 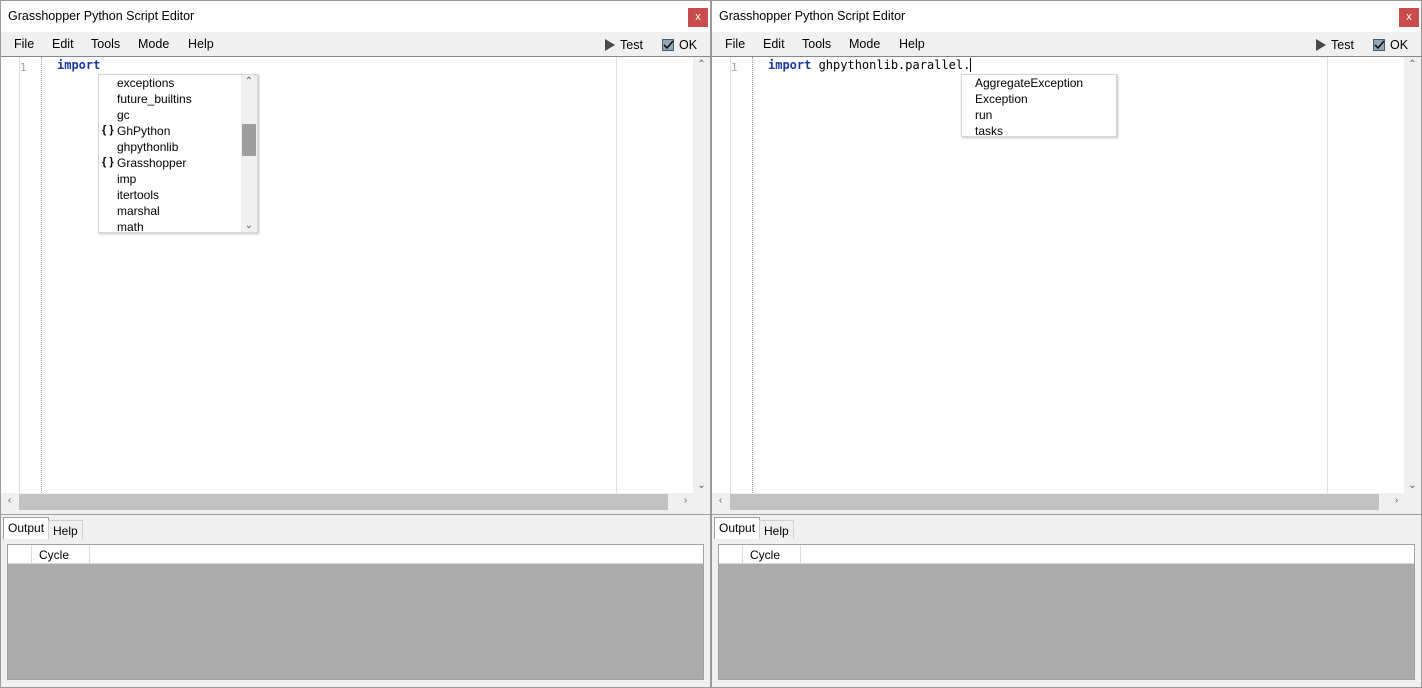 What do you see at coordinates (171, 195) in the screenshot?
I see `autocomplete-item: itertools` at bounding box center [171, 195].